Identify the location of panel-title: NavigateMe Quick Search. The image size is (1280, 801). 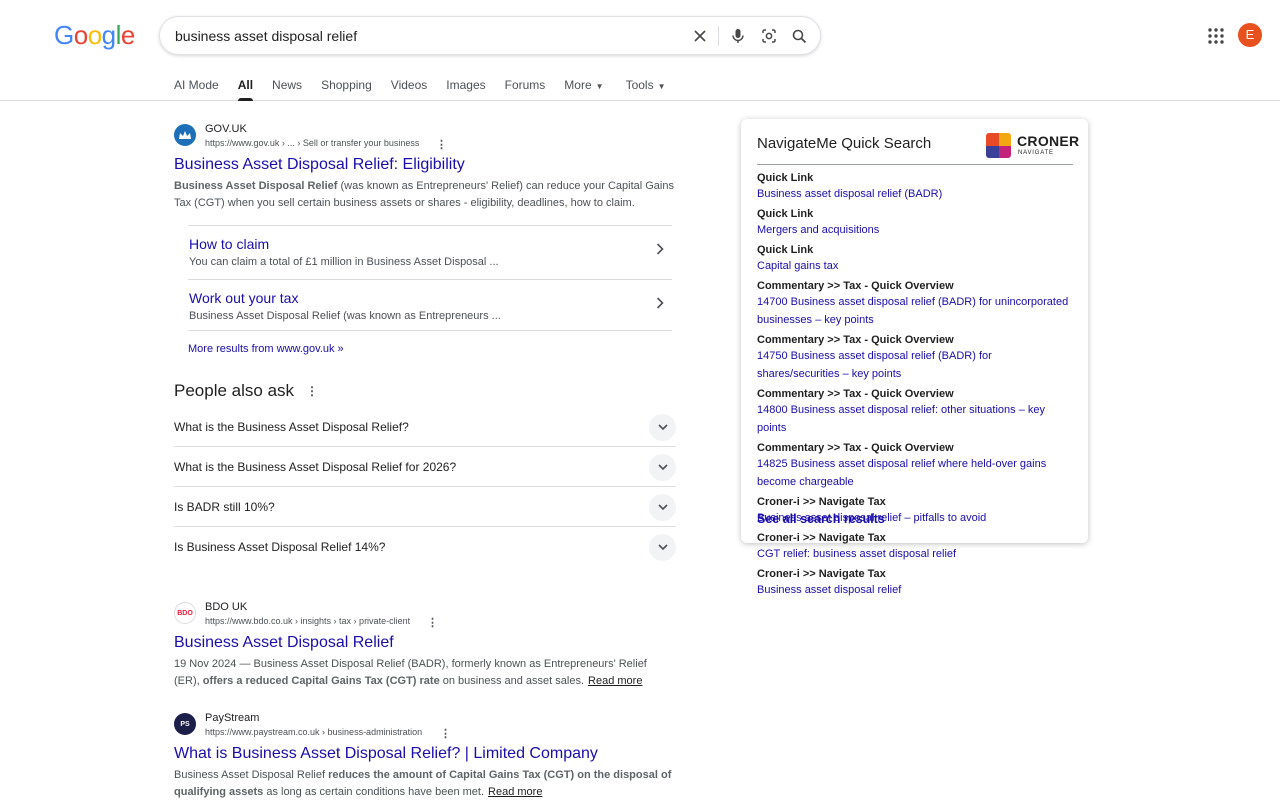
(844, 143).